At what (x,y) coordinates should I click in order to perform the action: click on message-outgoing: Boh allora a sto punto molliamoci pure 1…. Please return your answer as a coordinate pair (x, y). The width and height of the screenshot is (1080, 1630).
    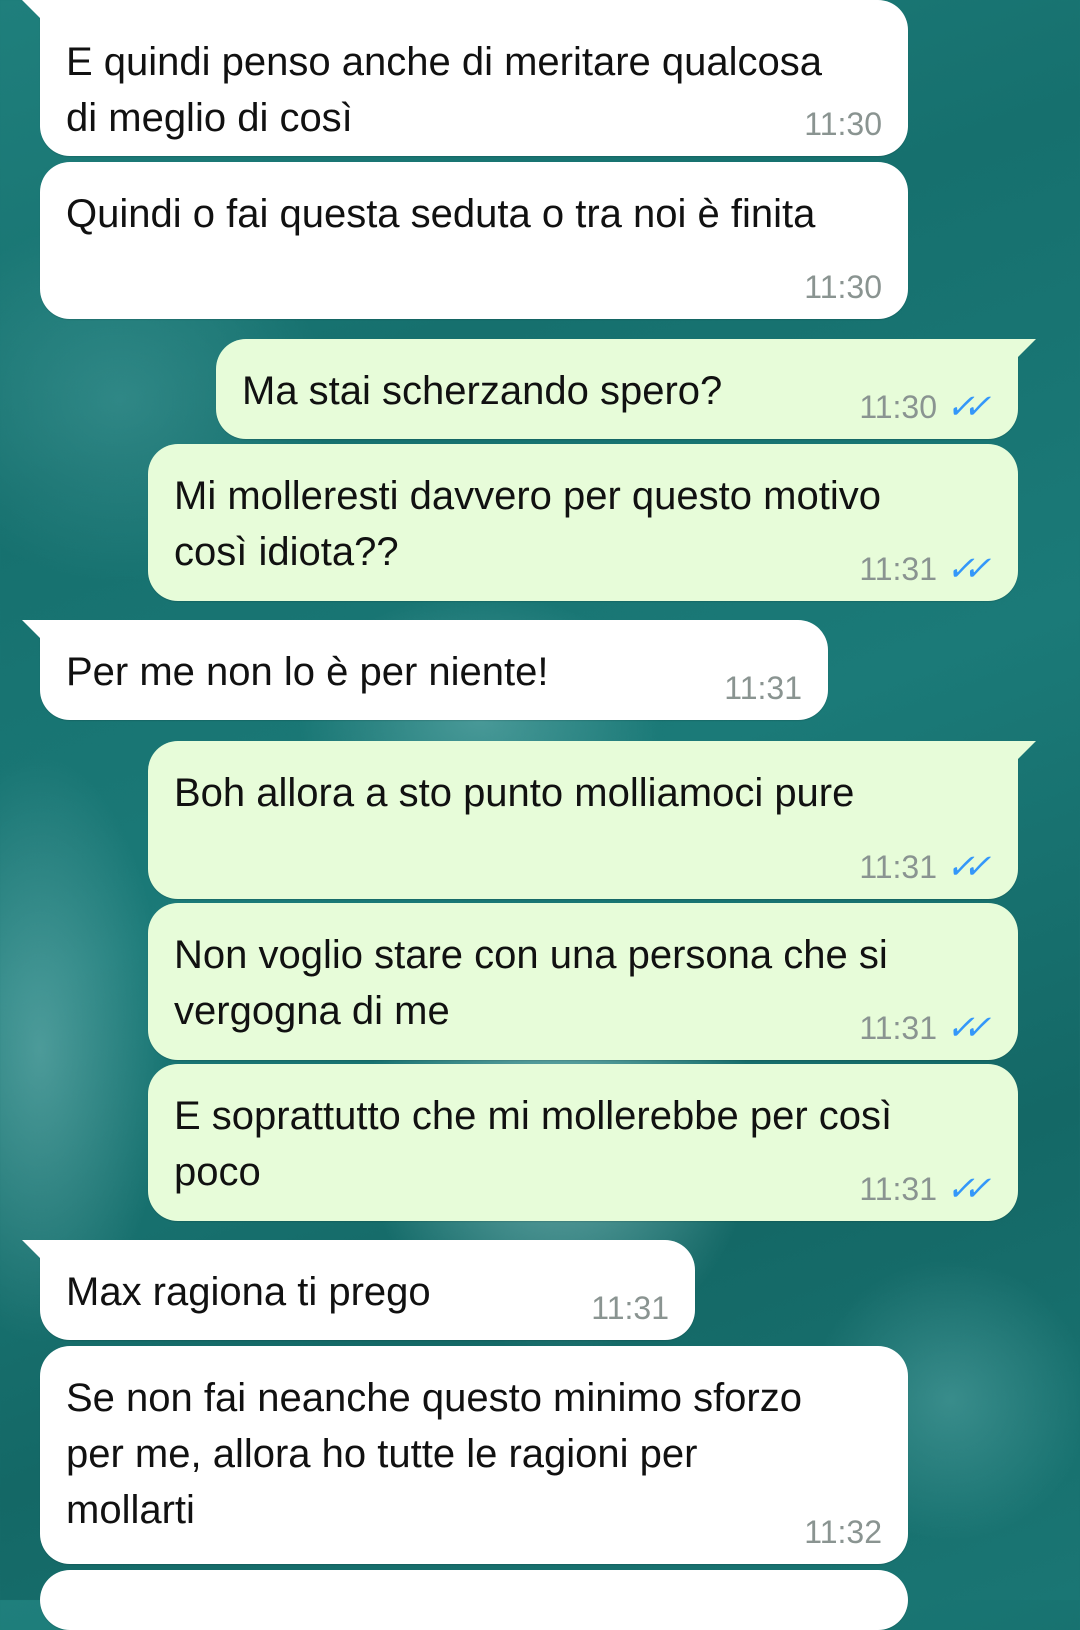
    Looking at the image, I should click on (592, 820).